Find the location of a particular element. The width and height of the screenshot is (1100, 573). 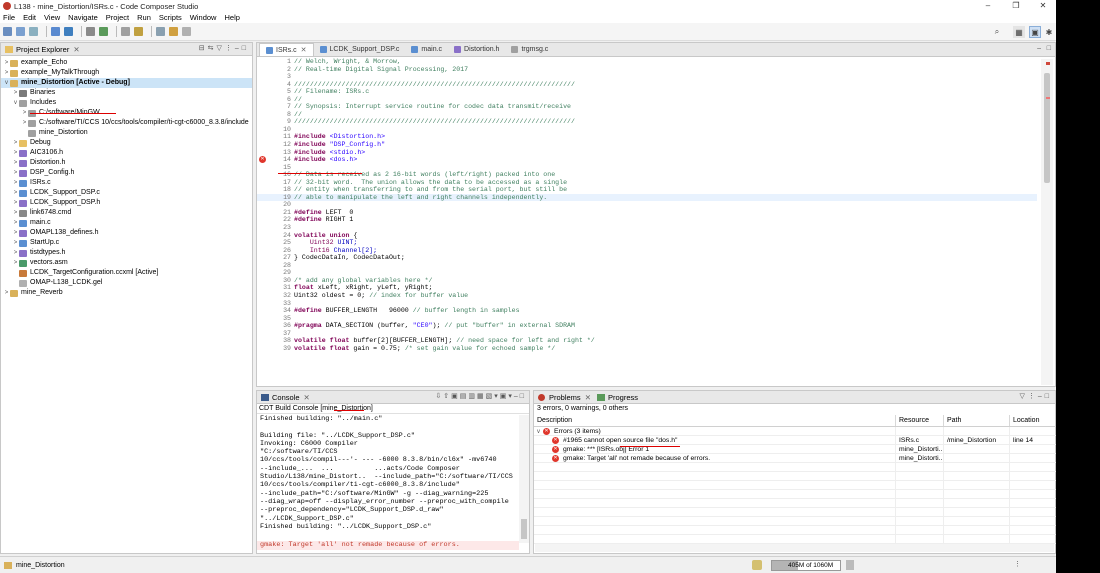

code-line: 26 Int16 Channel[2]; is located at coordinates (647, 251).